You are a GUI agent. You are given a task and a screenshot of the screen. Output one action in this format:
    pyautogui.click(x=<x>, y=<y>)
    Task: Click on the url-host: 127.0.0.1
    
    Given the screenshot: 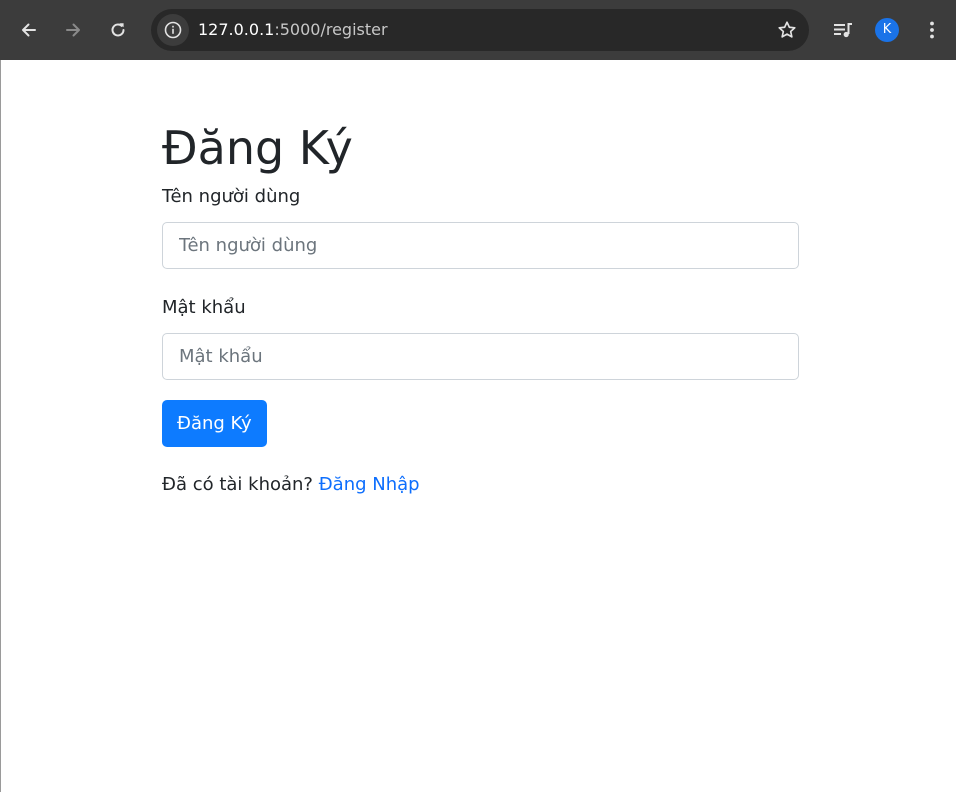 What is the action you would take?
    pyautogui.click(x=236, y=29)
    